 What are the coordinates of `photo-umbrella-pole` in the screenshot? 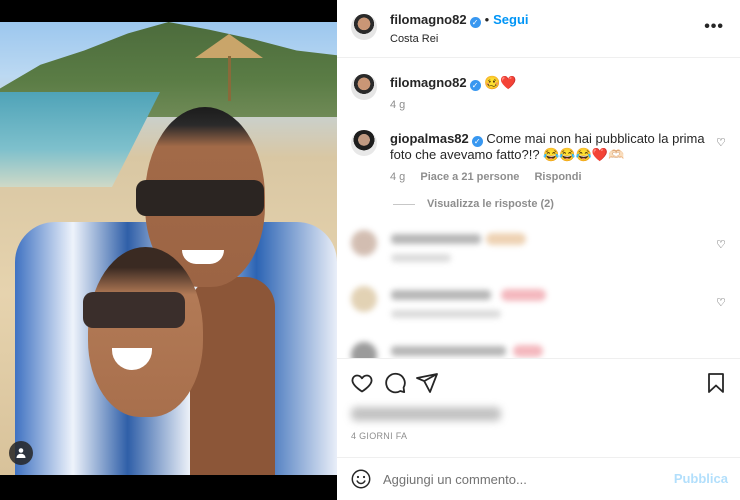 It's located at (229, 78).